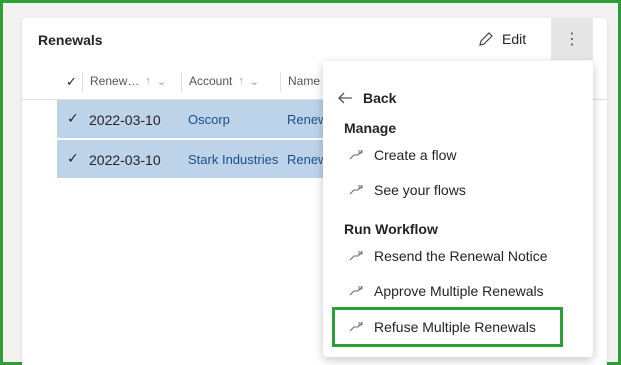  I want to click on column-header-name: Name, so click(304, 81).